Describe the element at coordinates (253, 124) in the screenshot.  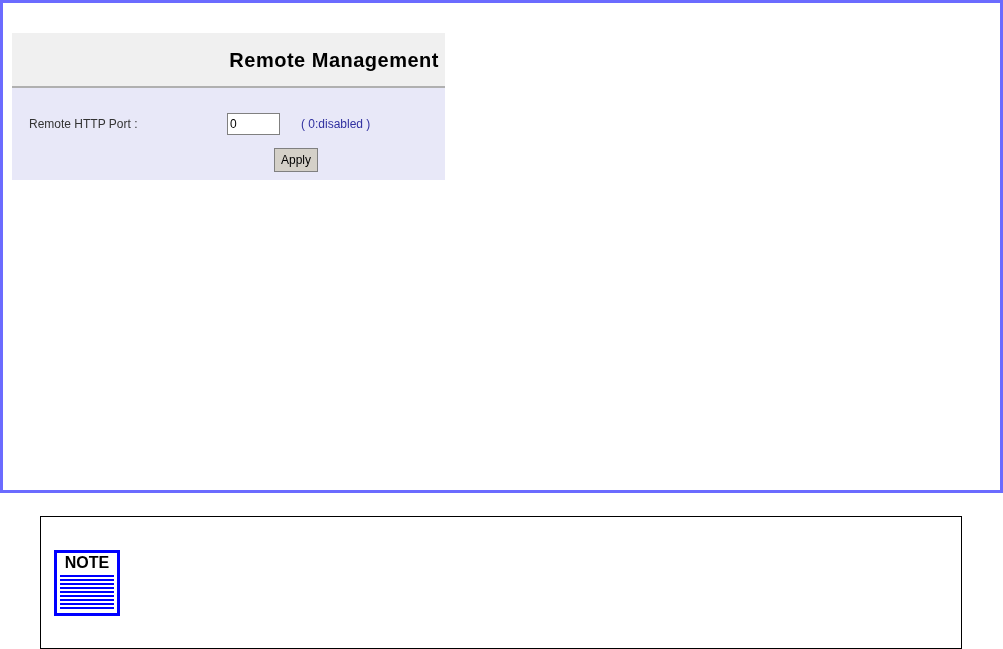
I see `port-field: 0` at that location.